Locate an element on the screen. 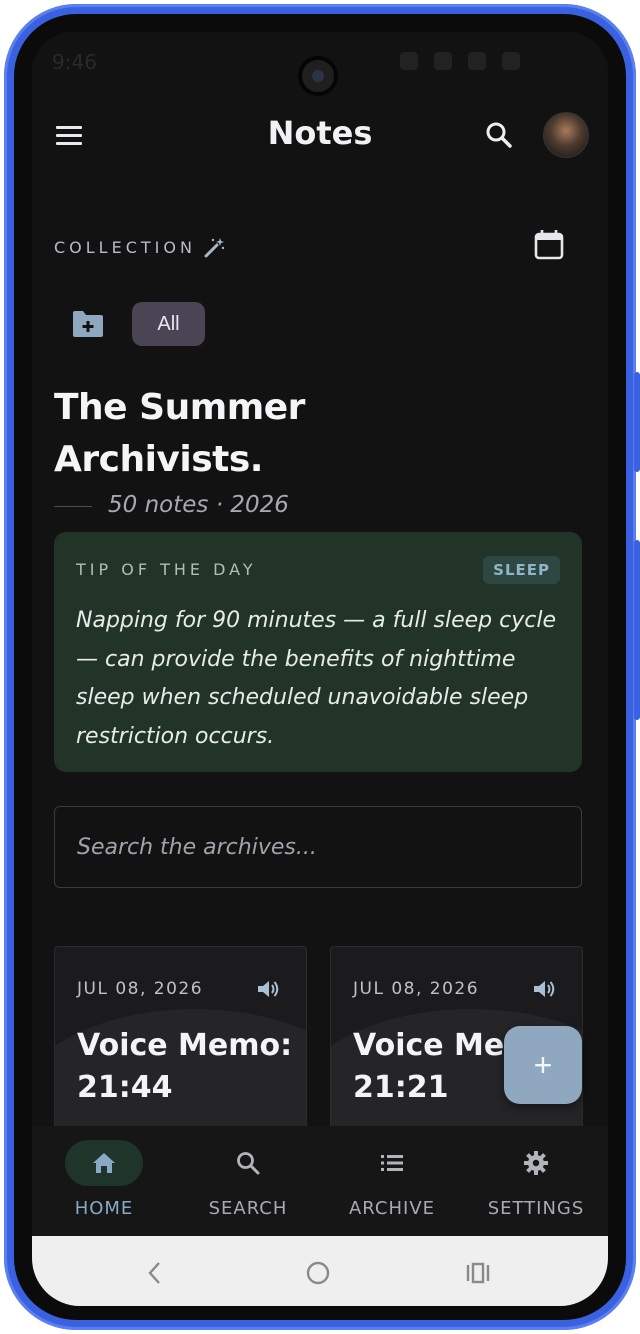  list-icon is located at coordinates (392, 1163).